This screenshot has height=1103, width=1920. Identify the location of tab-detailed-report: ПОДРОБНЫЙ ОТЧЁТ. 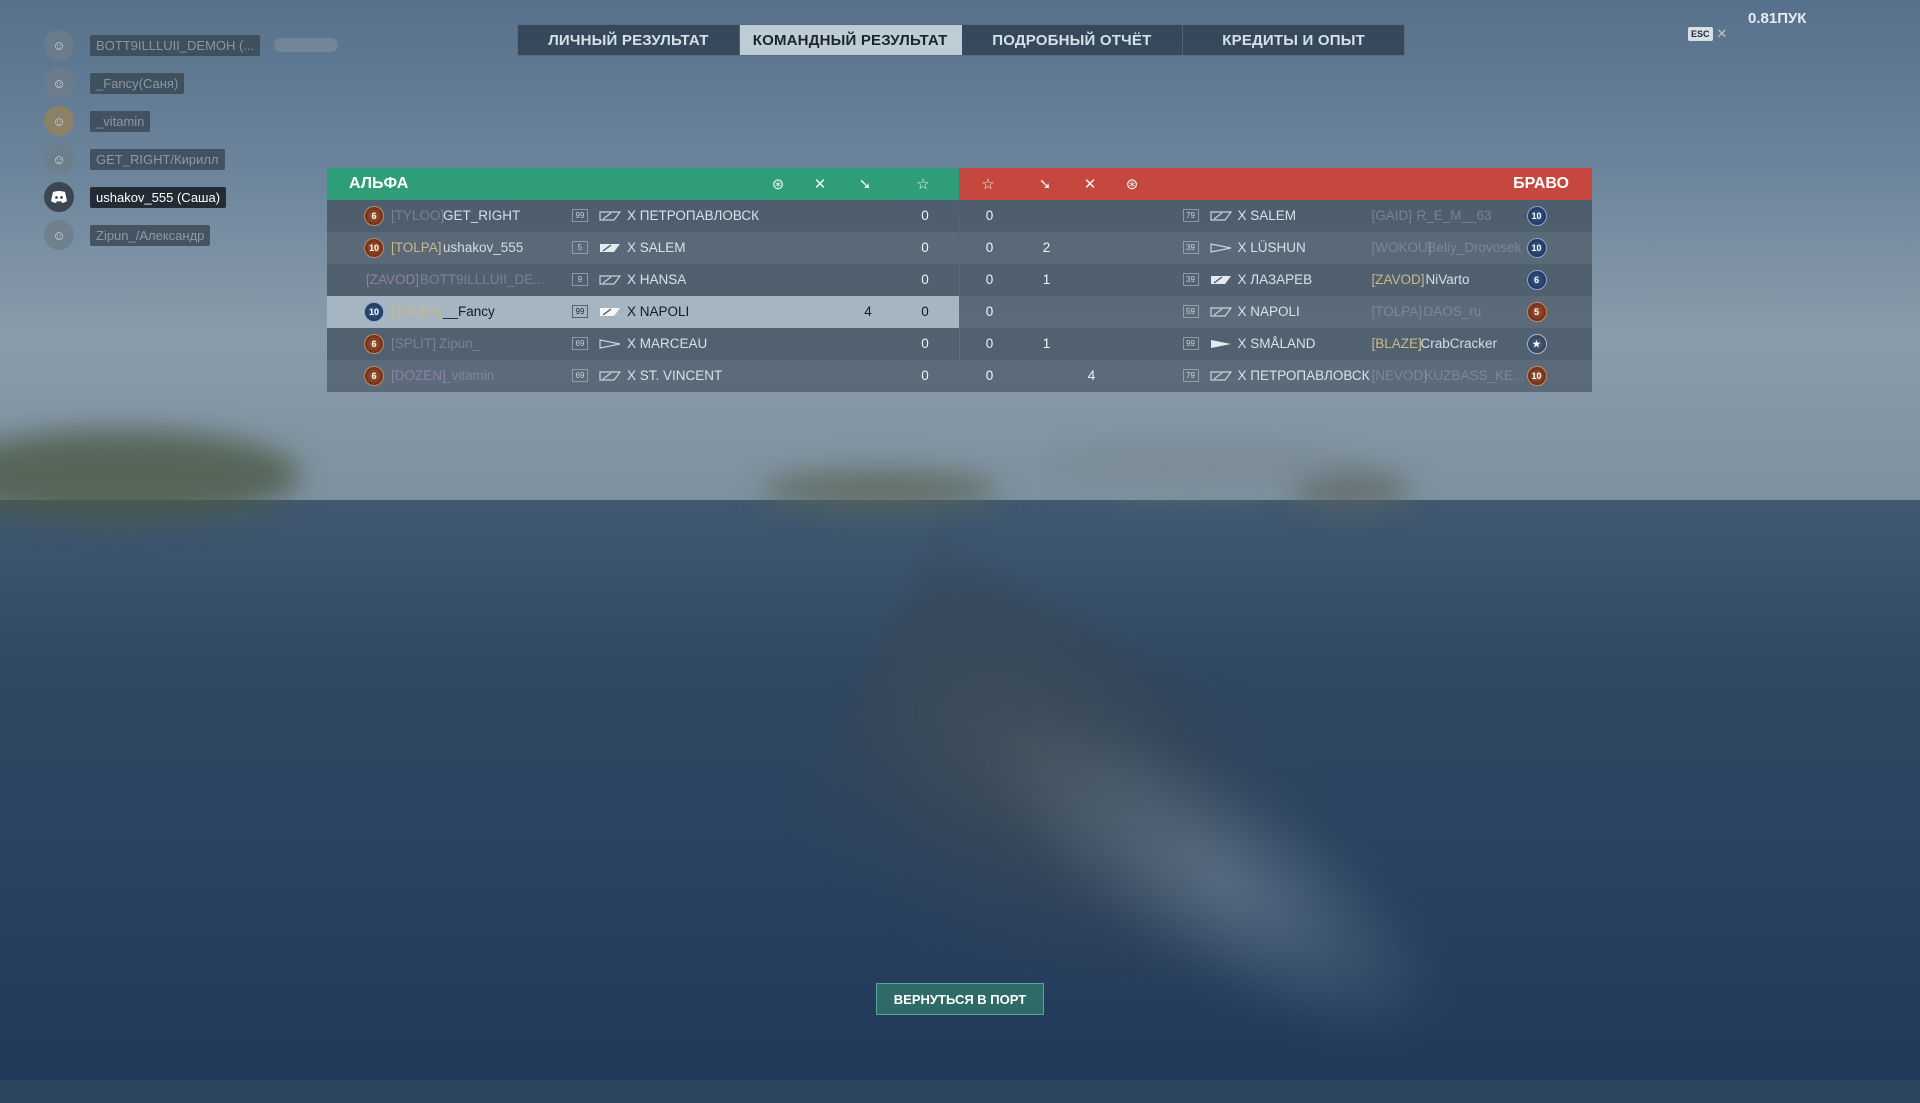
(1073, 40).